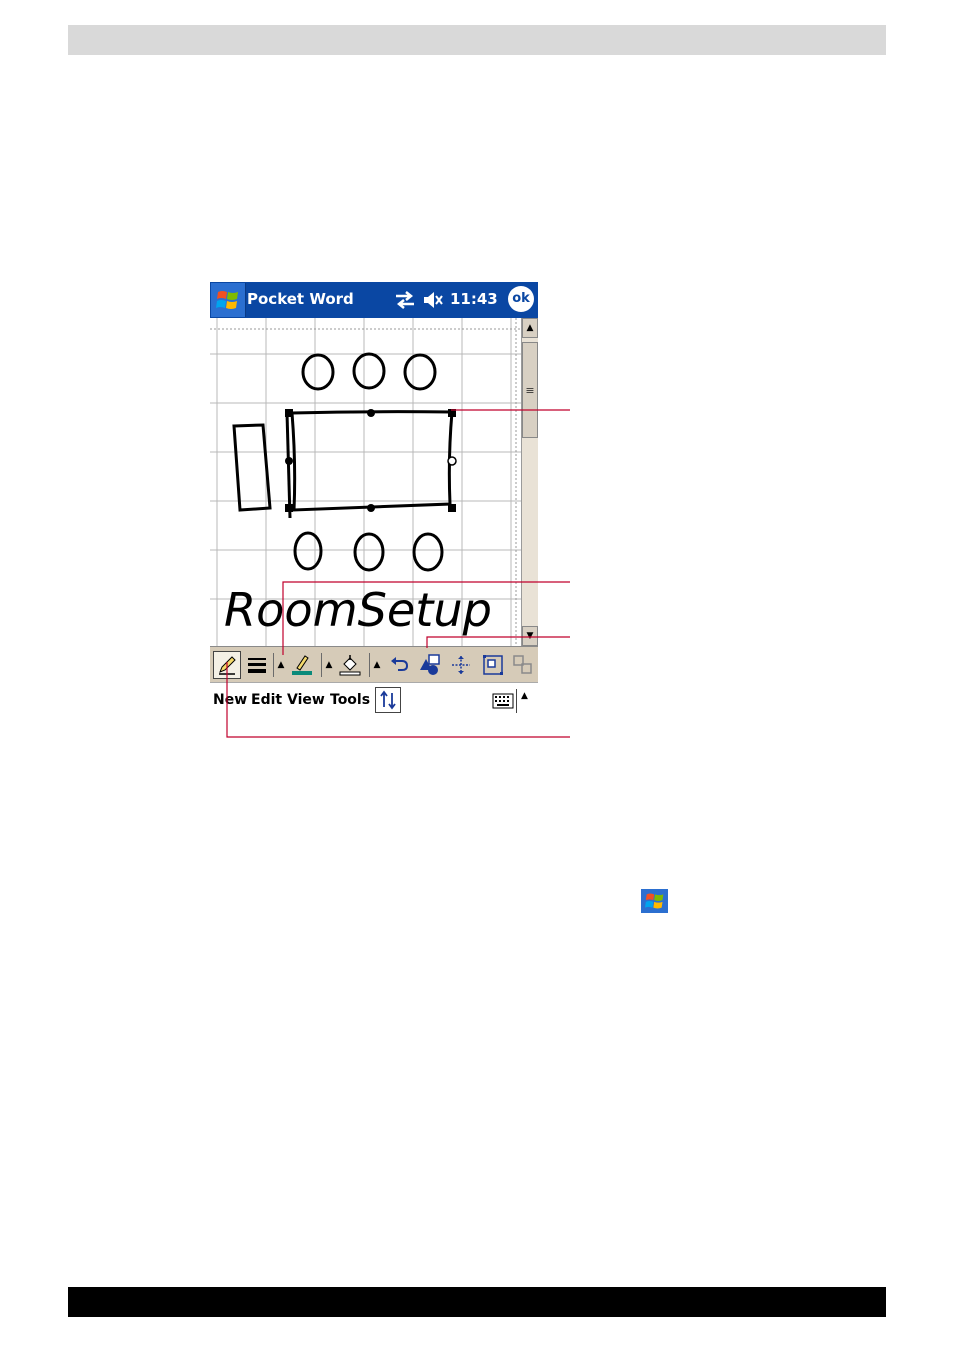 This screenshot has width=954, height=1348. Describe the element at coordinates (477, 40) in the screenshot. I see `page-header-band` at that location.